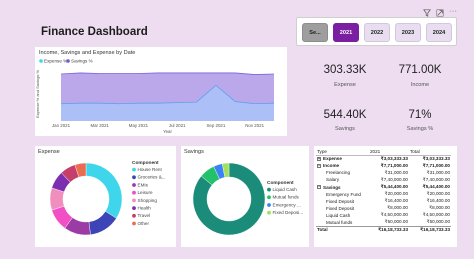  What do you see at coordinates (430, 152) in the screenshot?
I see `column-header-total: Total` at bounding box center [430, 152].